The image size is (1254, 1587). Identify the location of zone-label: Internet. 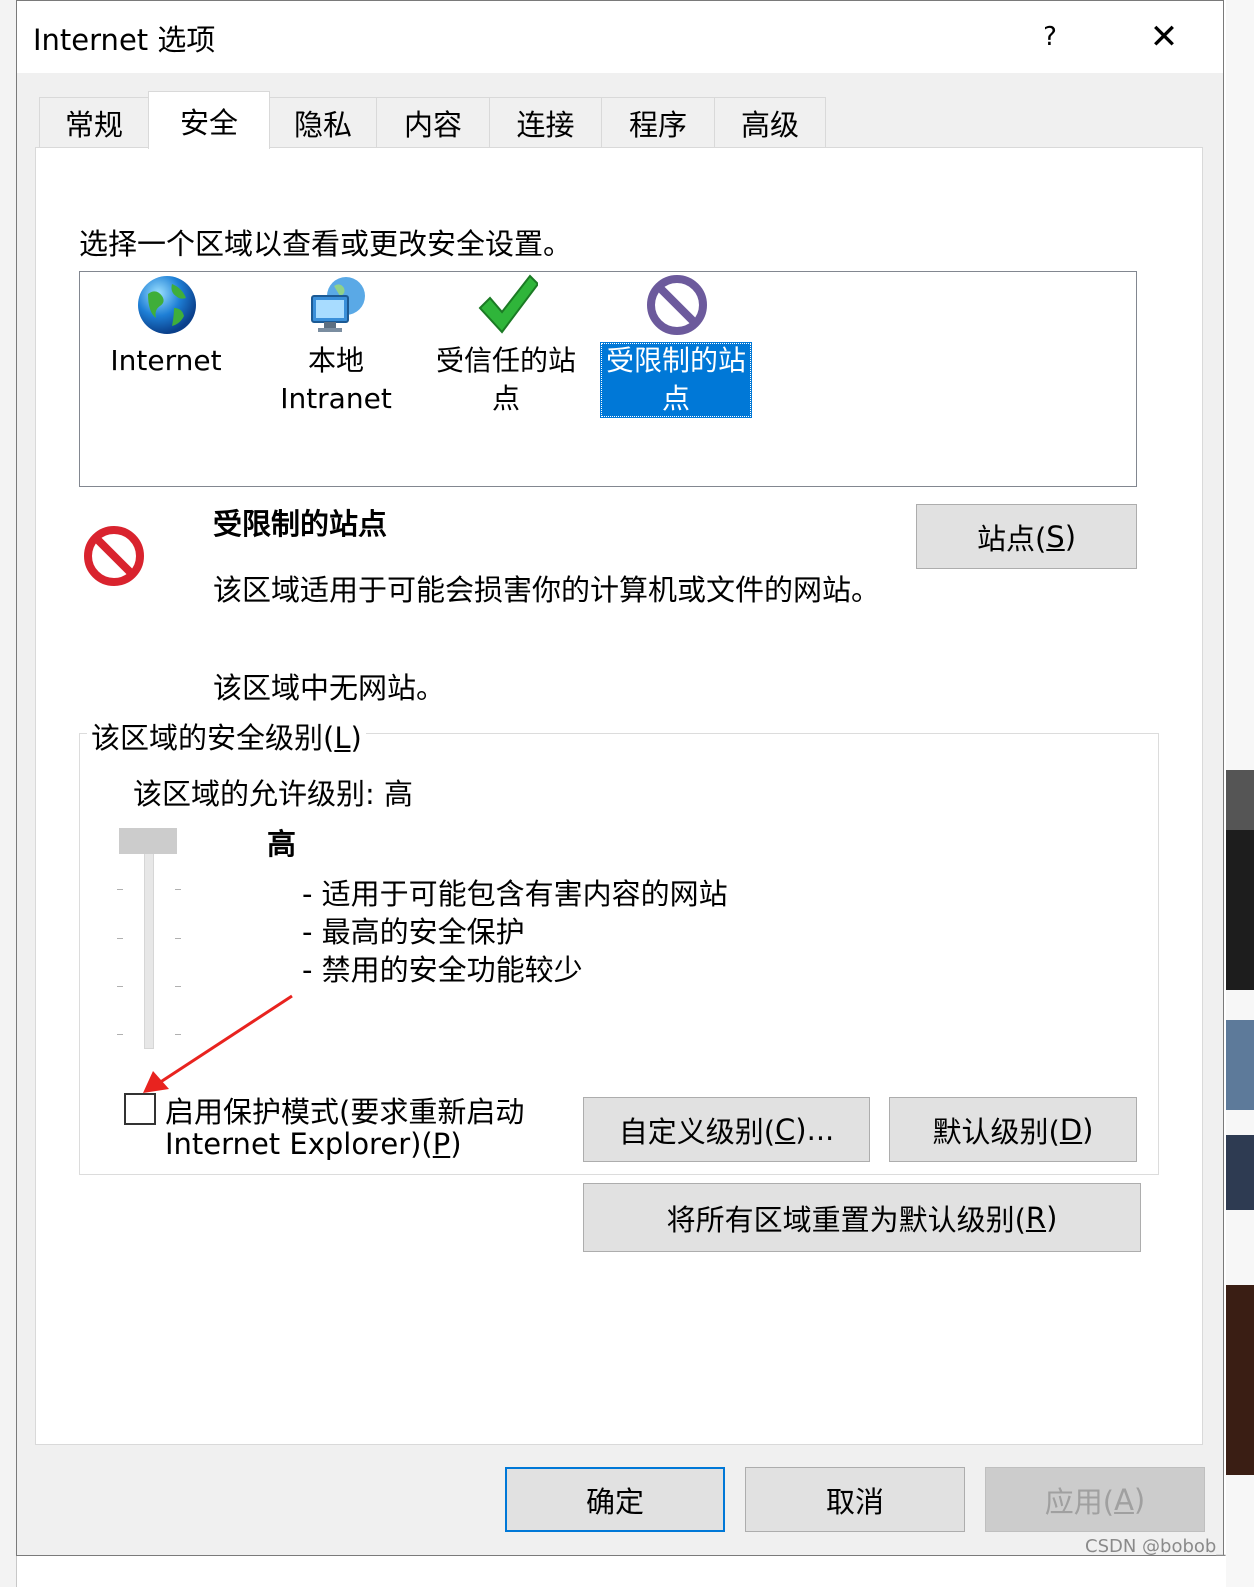
(166, 360).